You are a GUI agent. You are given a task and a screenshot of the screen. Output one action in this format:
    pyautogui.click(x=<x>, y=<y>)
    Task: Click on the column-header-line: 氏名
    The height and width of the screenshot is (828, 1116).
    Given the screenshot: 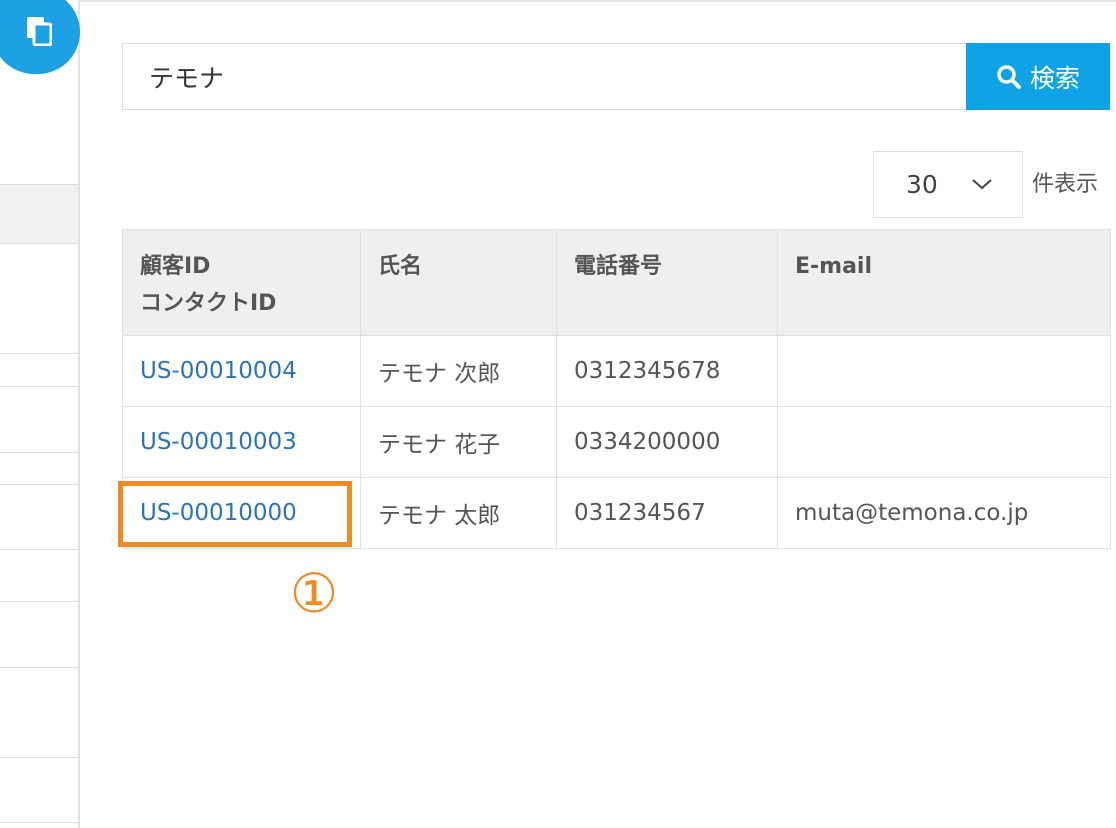 What is the action you would take?
    pyautogui.click(x=400, y=266)
    